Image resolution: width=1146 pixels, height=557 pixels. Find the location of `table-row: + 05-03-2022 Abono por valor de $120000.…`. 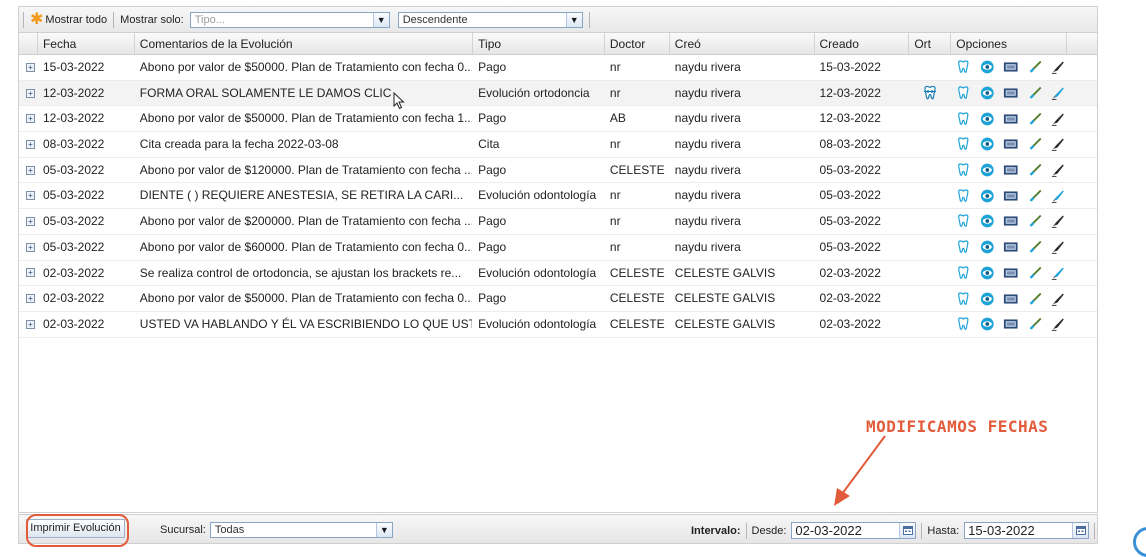

table-row: + 05-03-2022 Abono por valor de $120000.… is located at coordinates (558, 171).